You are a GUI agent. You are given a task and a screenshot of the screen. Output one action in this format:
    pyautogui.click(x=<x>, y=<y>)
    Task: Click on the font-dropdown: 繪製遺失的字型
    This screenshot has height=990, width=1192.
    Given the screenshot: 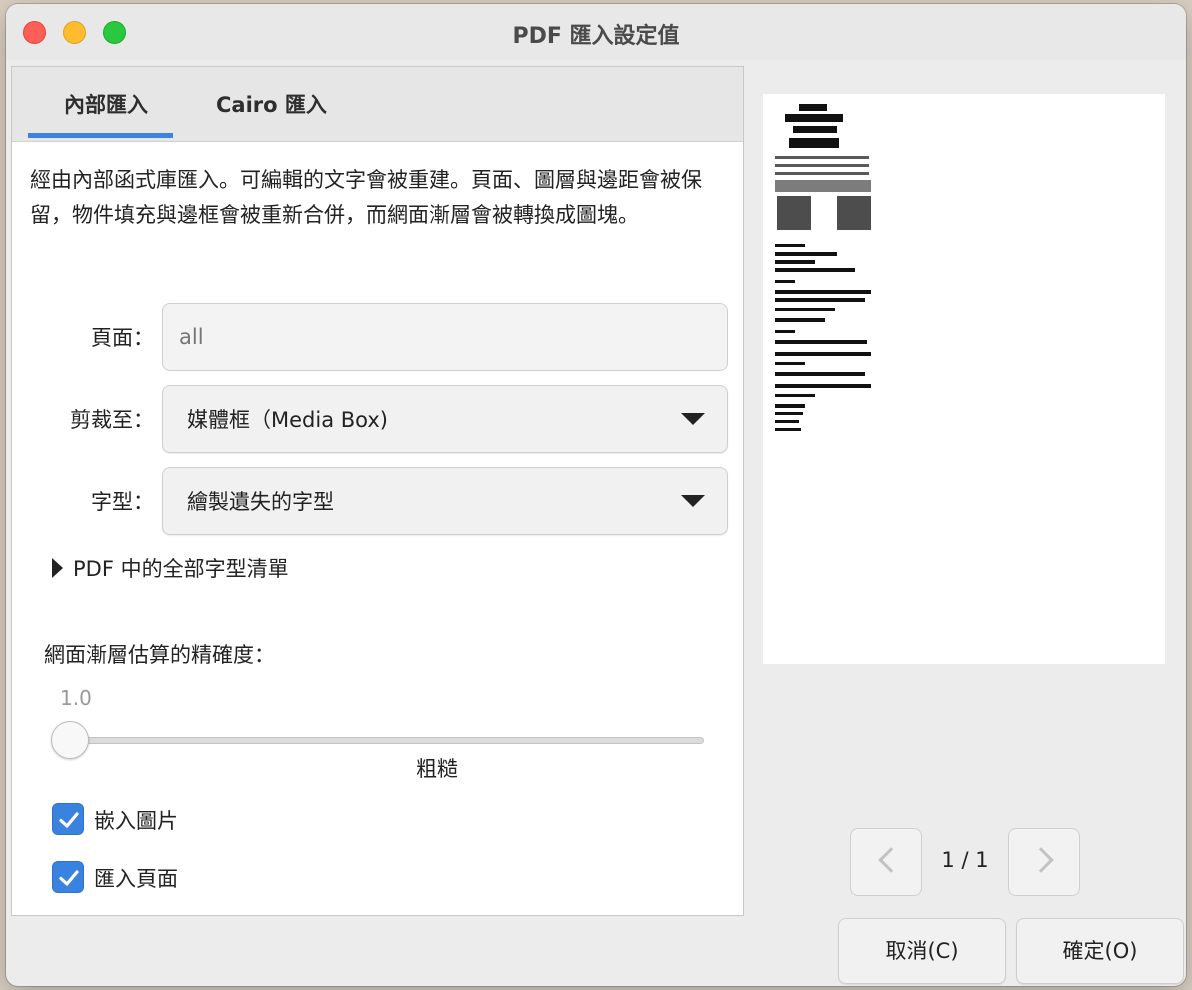 What is the action you would take?
    pyautogui.click(x=445, y=501)
    